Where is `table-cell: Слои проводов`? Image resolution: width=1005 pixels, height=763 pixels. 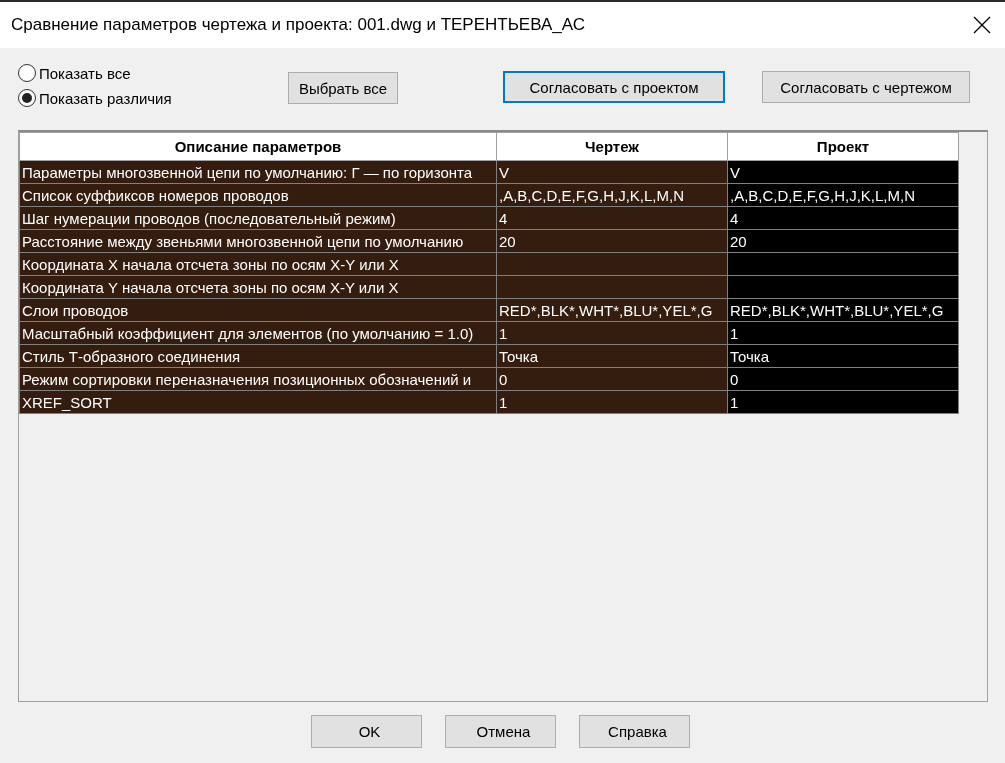 table-cell: Слои проводов is located at coordinates (258, 310).